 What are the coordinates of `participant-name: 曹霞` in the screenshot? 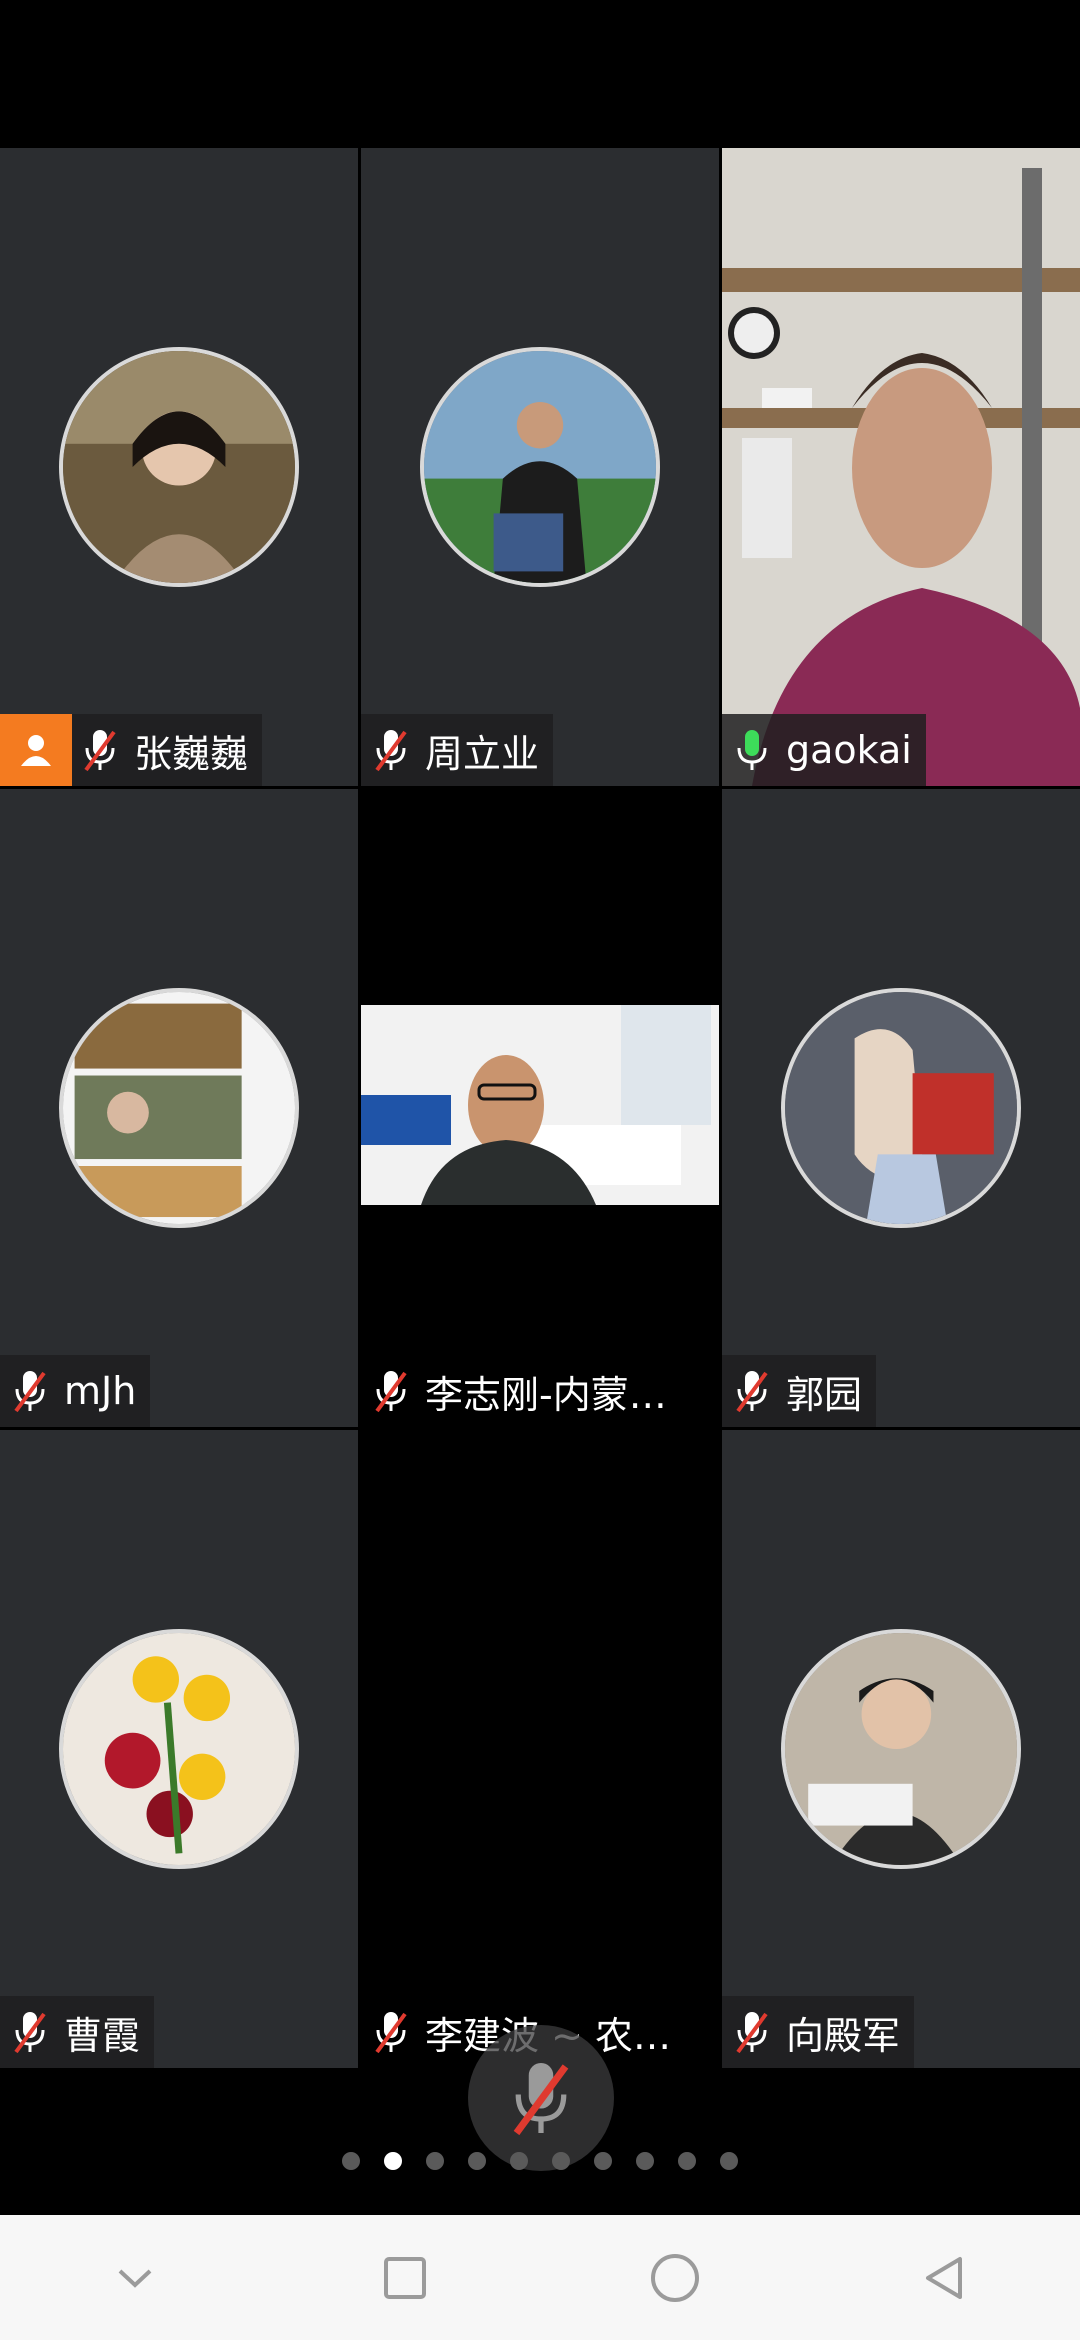 It's located at (102, 2035).